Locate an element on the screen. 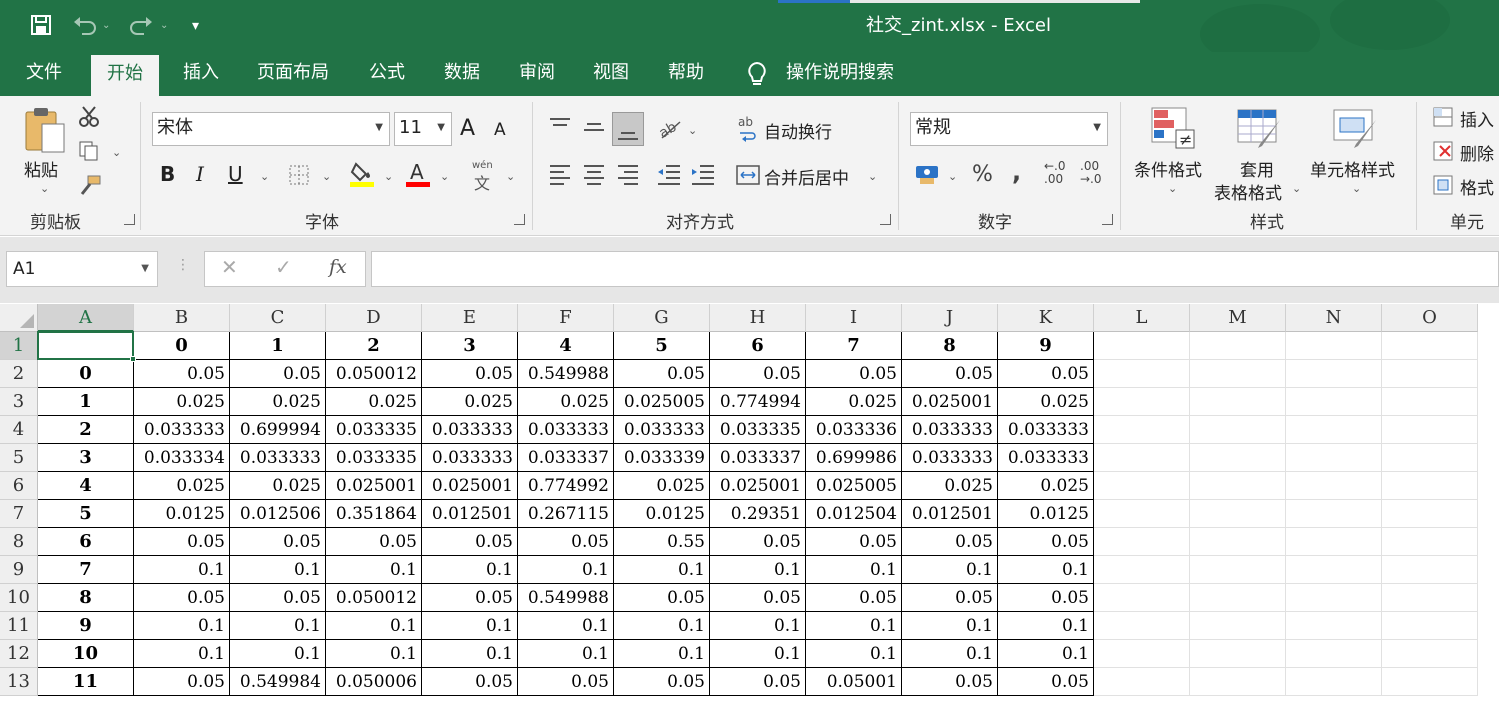  cell-m12 is located at coordinates (1238, 654).